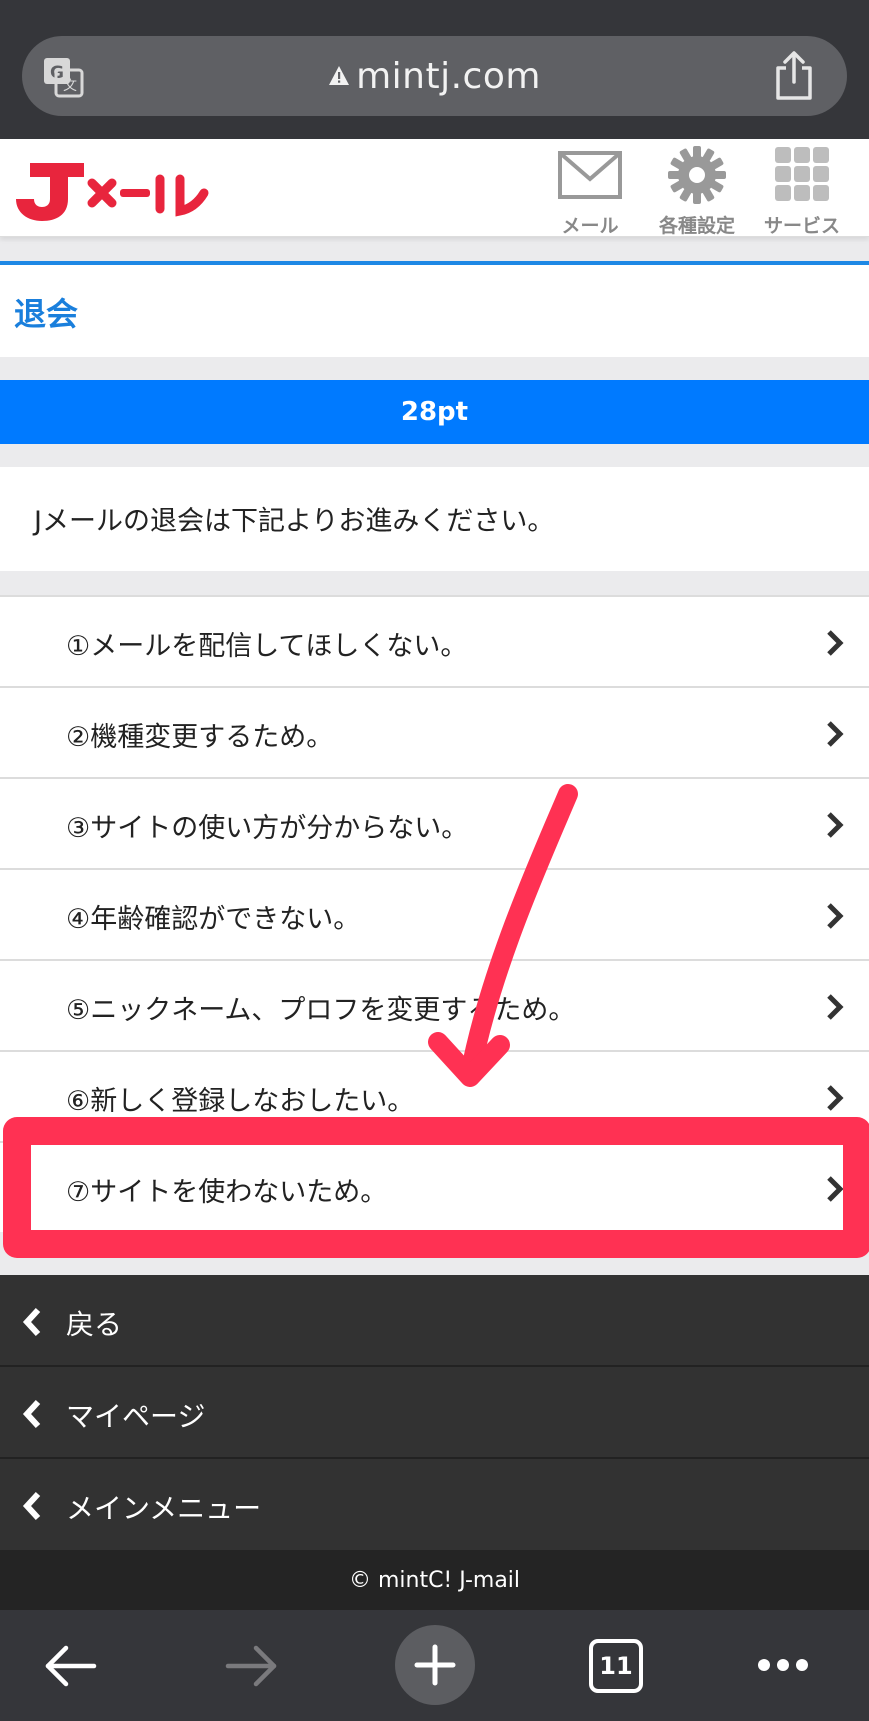  Describe the element at coordinates (240, 1101) in the screenshot. I see `reason-label: ⑥新しく登録しなおしたい。` at that location.